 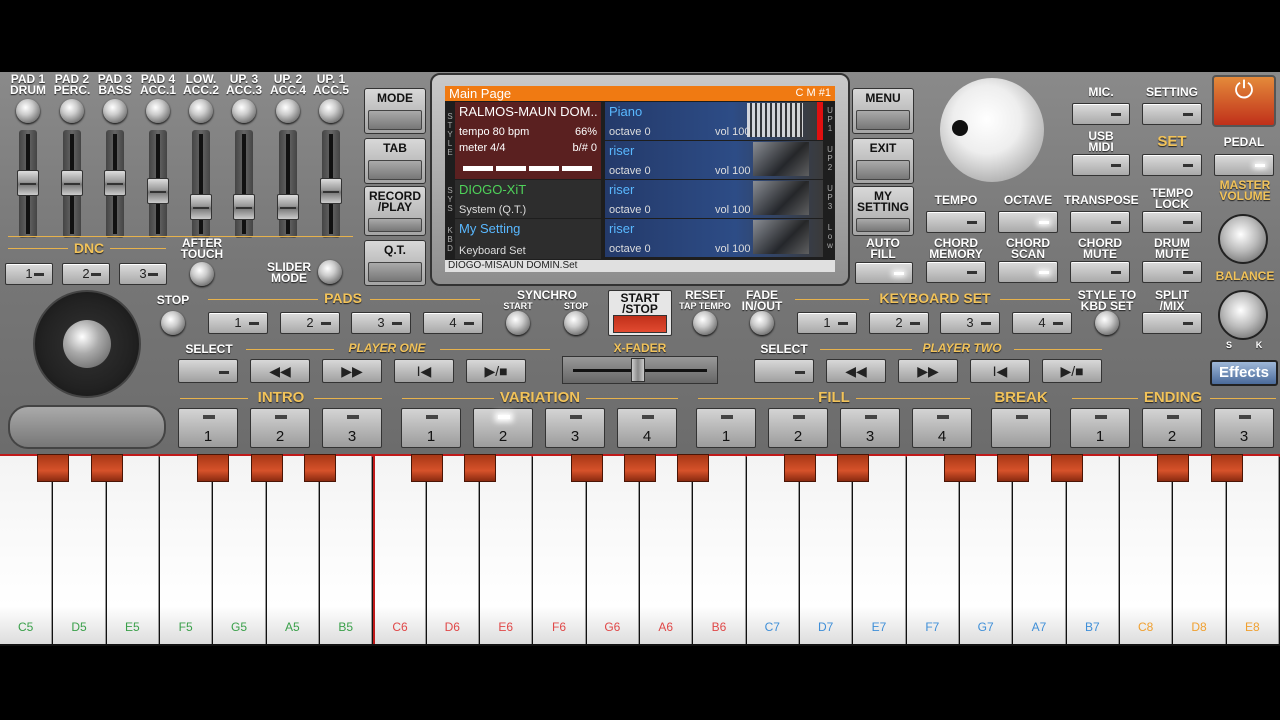 I want to click on instrument-slot-2: riser octave 0 vol 100, so click(x=714, y=160).